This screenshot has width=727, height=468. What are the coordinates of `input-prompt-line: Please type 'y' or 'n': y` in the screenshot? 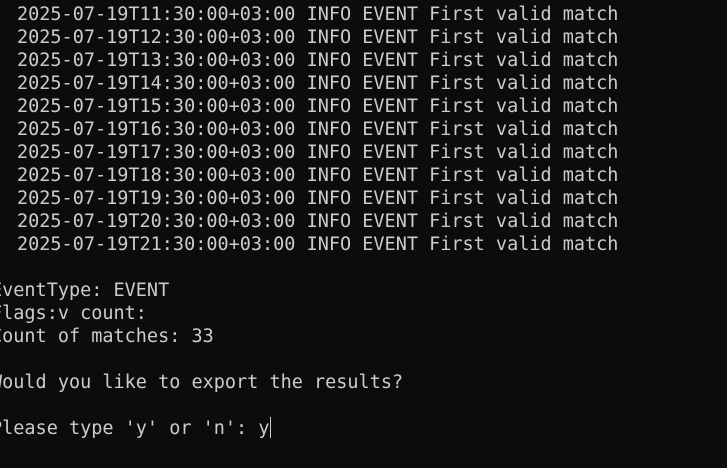 It's located at (136, 428).